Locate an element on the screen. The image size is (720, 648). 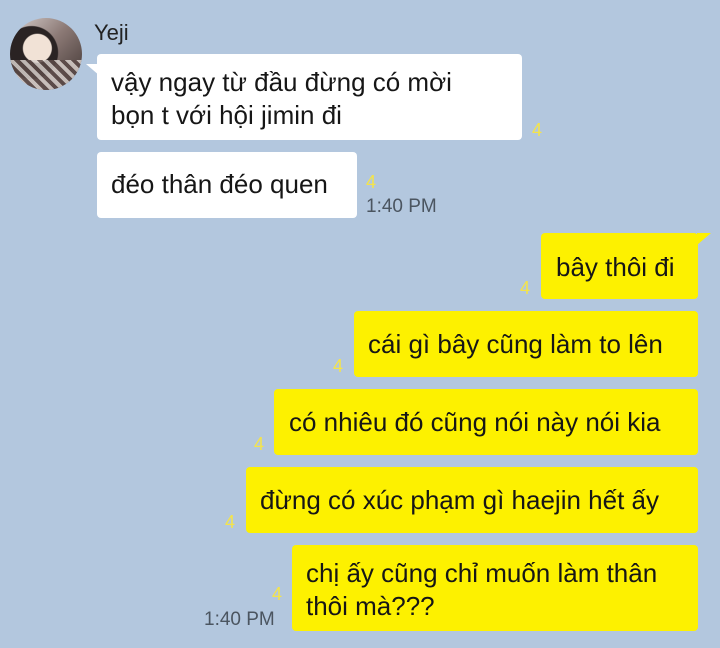
message-line: bọn t với hội jimin đi is located at coordinates (226, 115).